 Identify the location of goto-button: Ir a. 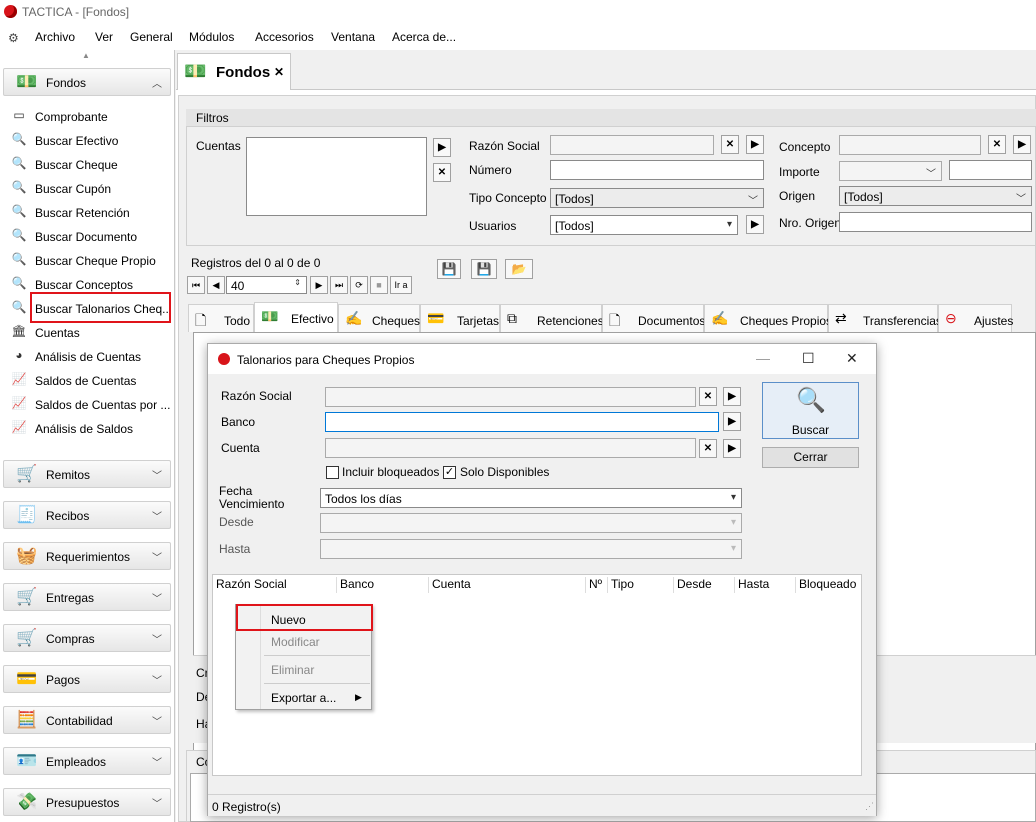
(401, 285).